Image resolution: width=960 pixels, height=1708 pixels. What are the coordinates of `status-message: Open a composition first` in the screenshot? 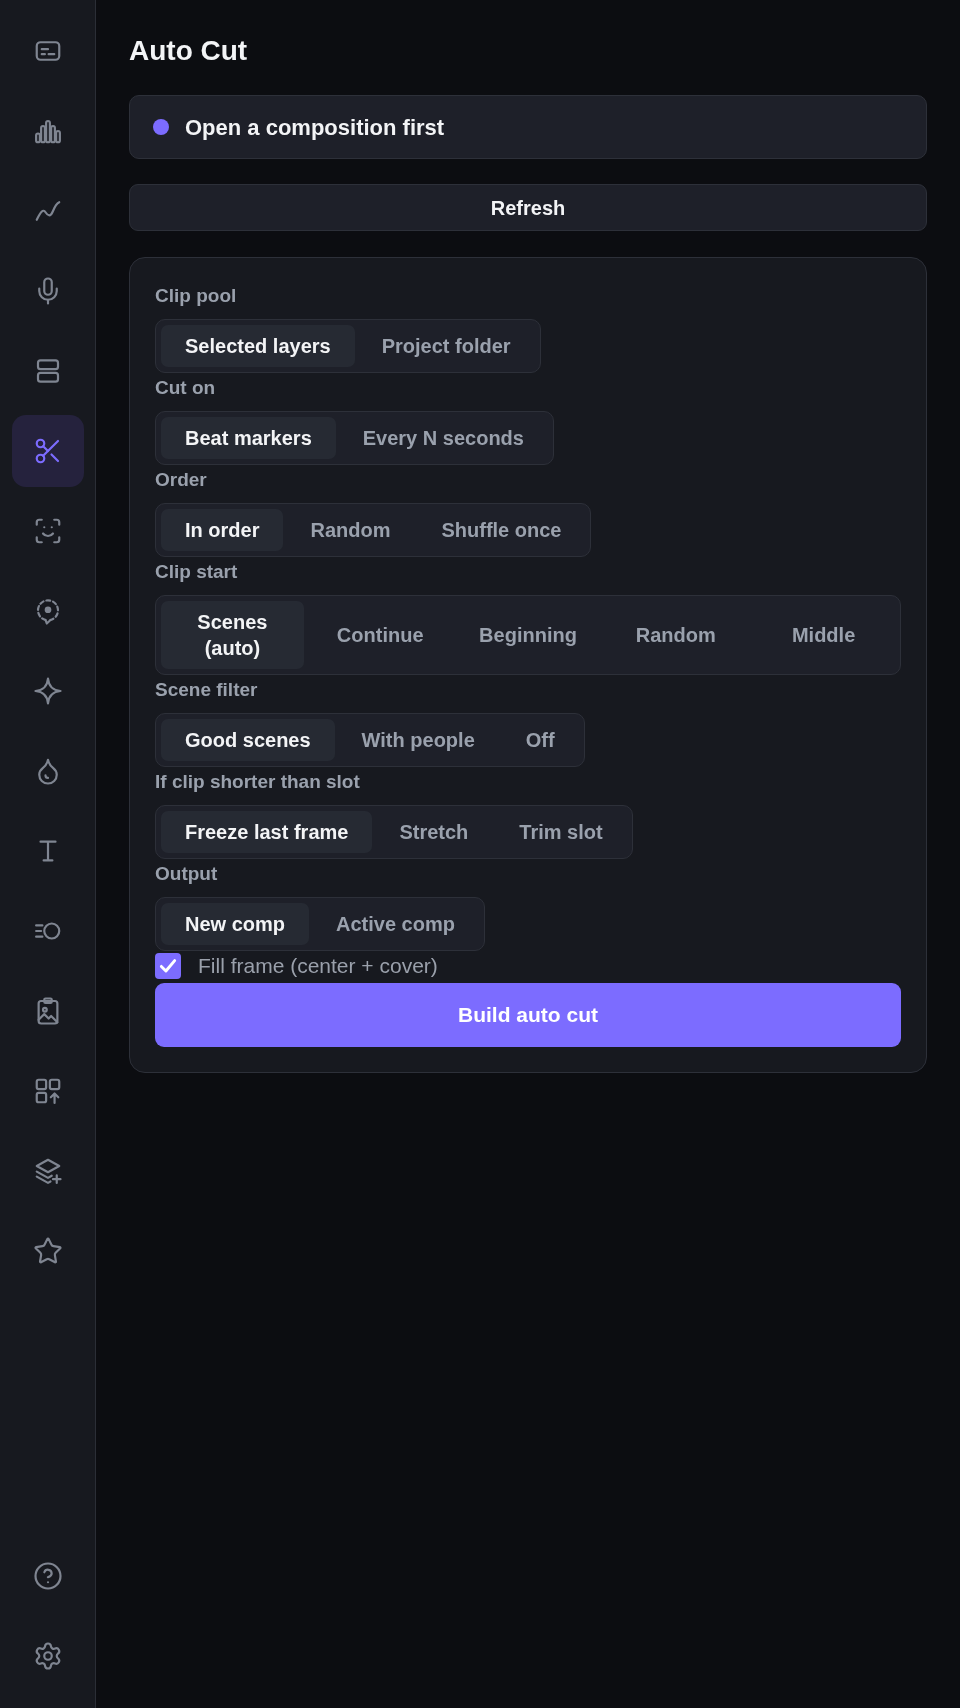 It's located at (315, 127).